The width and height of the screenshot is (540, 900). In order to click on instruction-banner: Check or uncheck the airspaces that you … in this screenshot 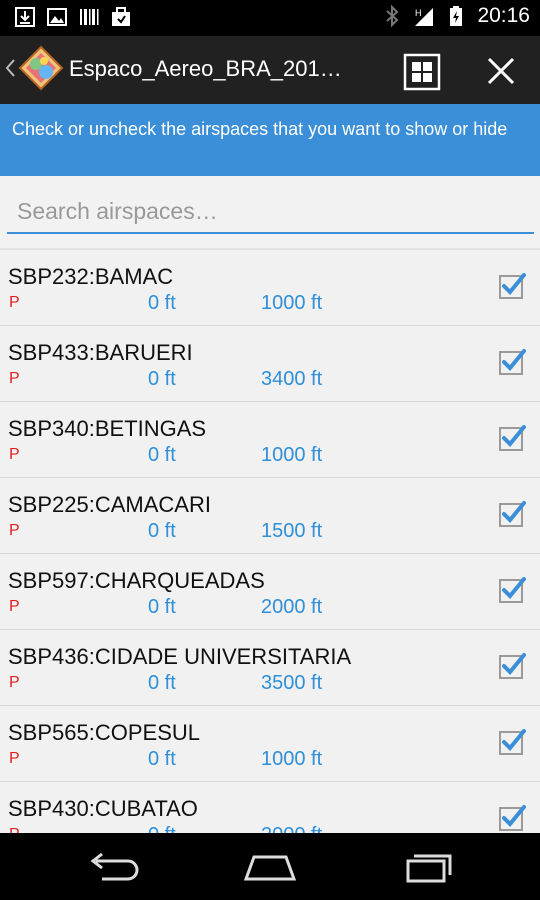, I will do `click(270, 140)`.